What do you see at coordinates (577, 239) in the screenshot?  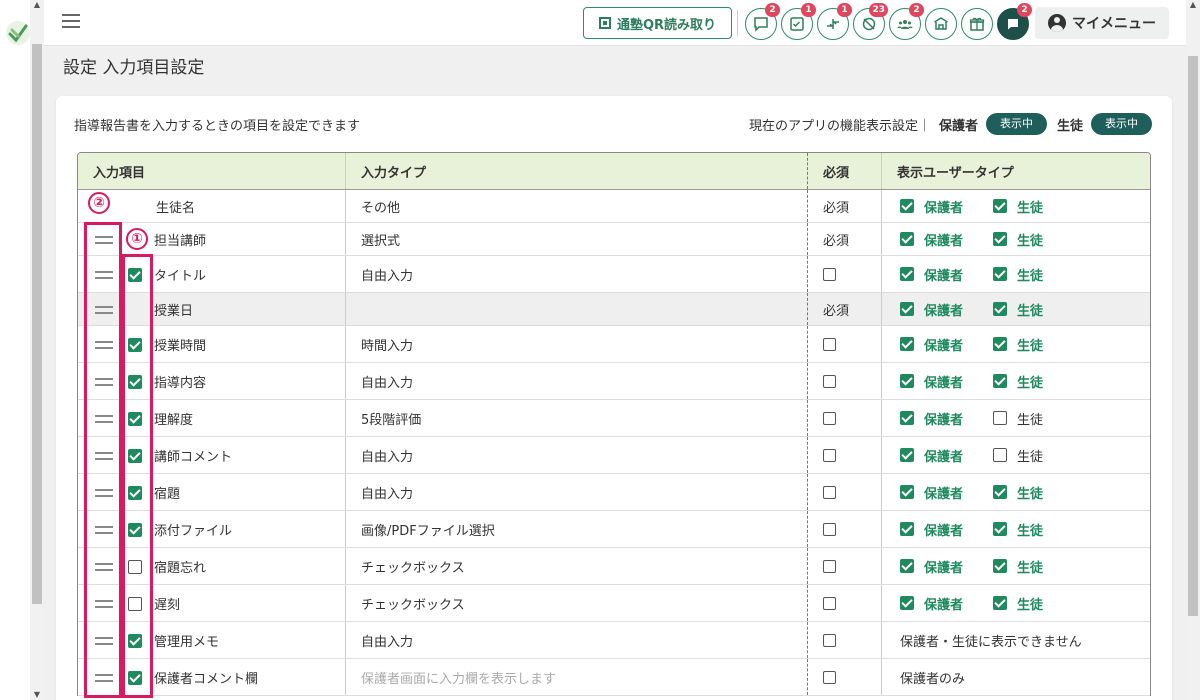 I see `input-type-cell: 選択式` at bounding box center [577, 239].